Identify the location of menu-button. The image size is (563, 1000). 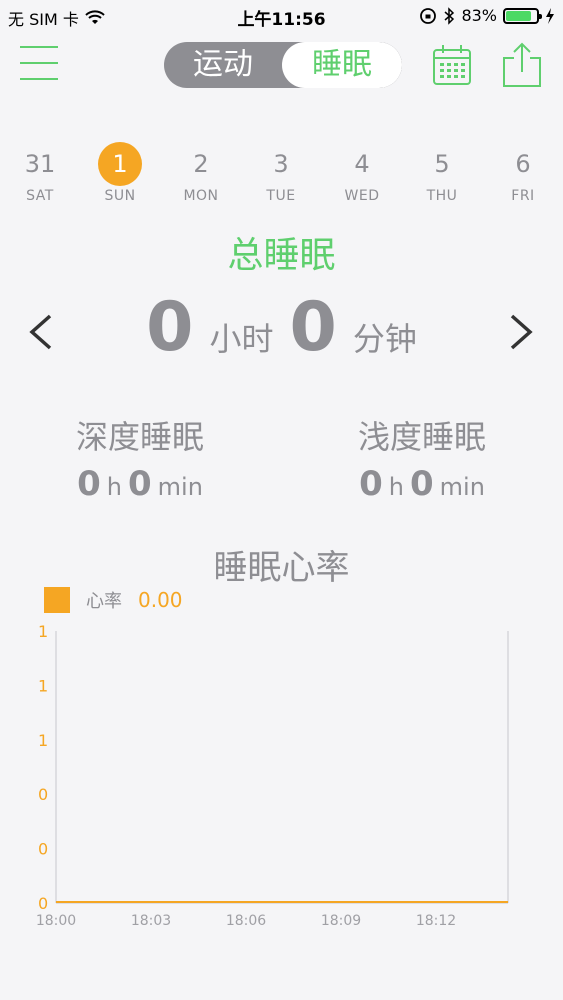
(40, 63).